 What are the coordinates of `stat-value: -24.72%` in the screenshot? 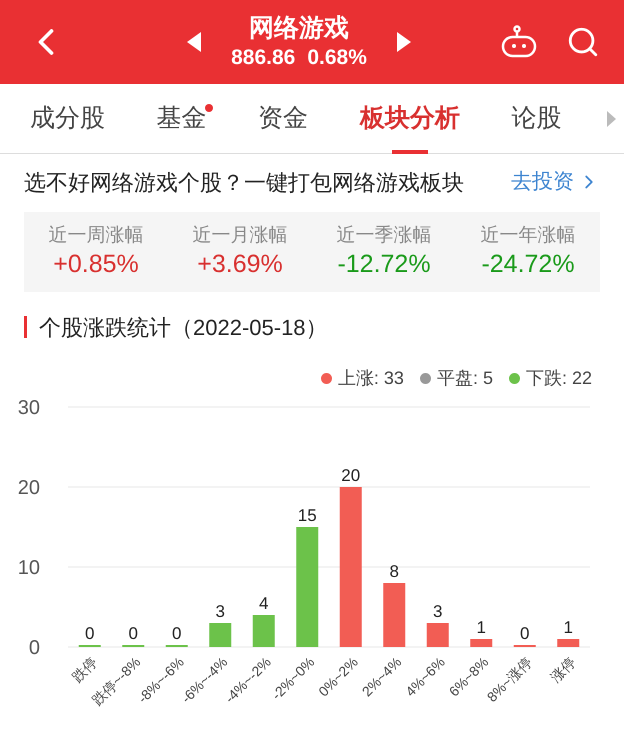 It's located at (528, 264).